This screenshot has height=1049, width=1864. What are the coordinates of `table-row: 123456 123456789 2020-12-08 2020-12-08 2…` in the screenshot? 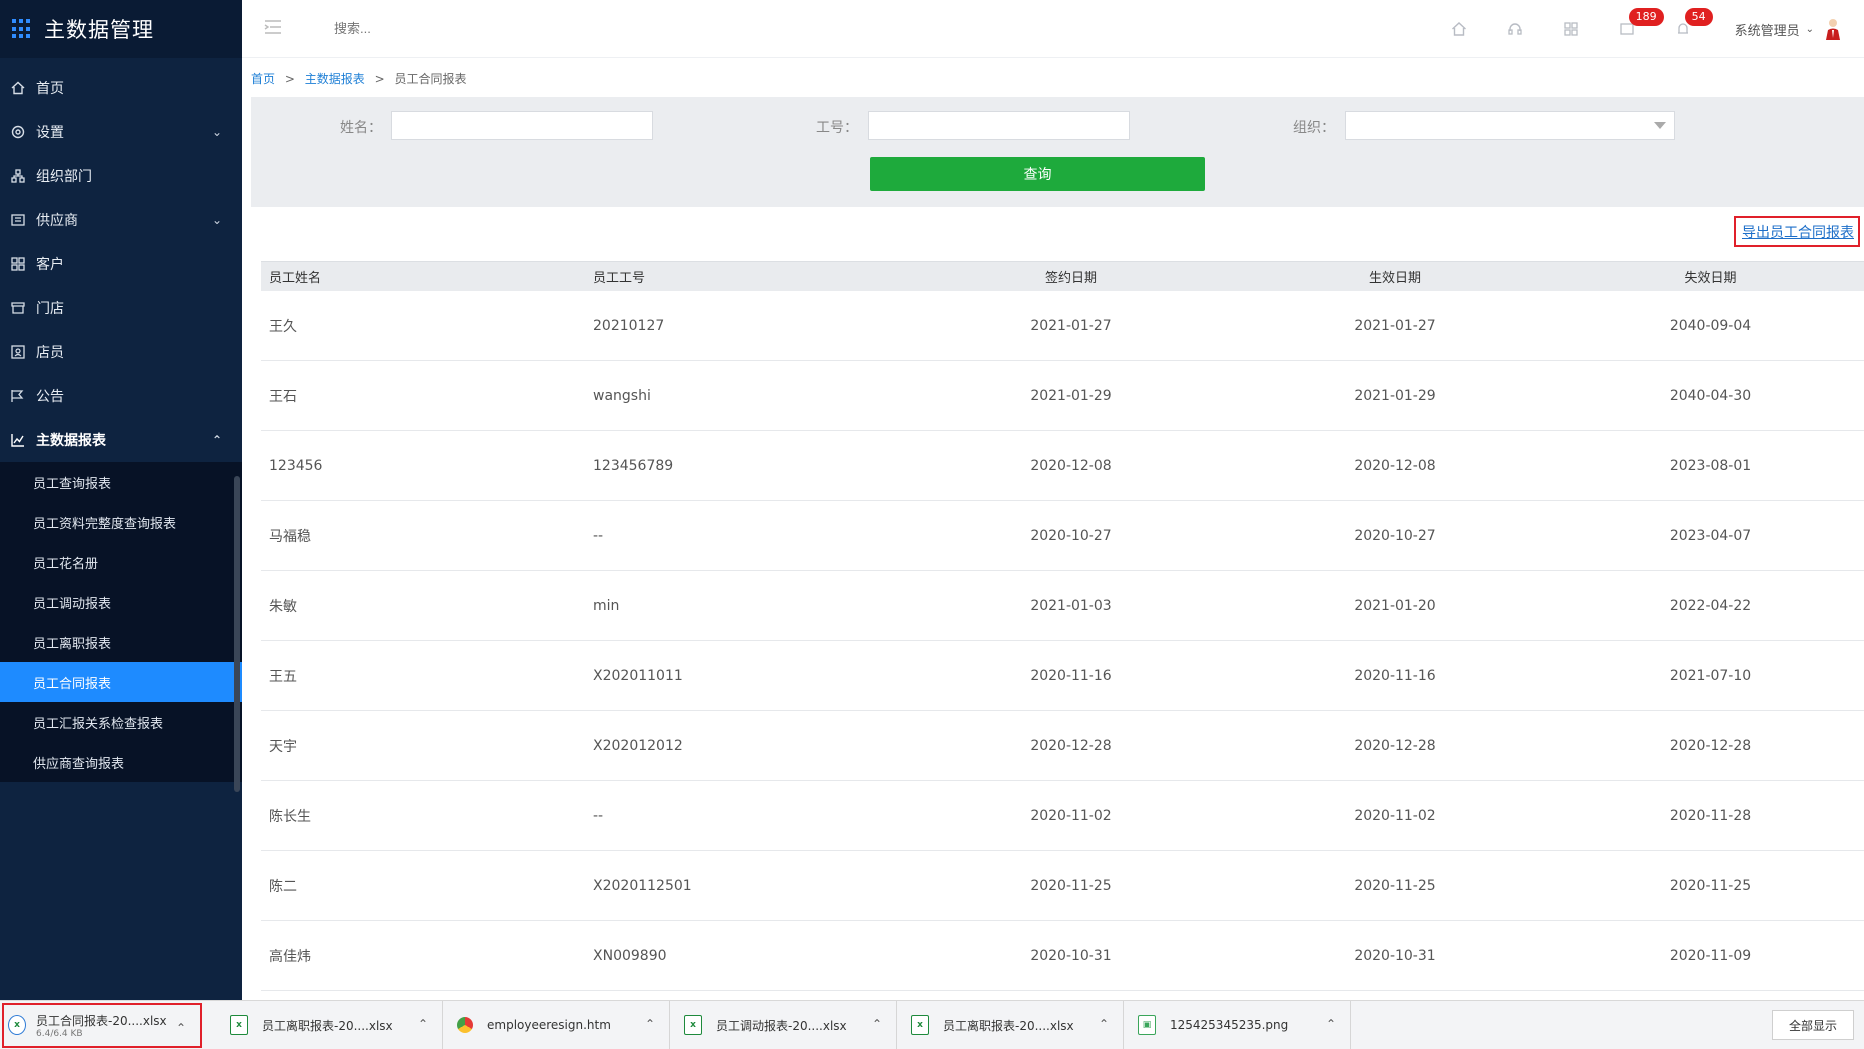 It's located at (1062, 466).